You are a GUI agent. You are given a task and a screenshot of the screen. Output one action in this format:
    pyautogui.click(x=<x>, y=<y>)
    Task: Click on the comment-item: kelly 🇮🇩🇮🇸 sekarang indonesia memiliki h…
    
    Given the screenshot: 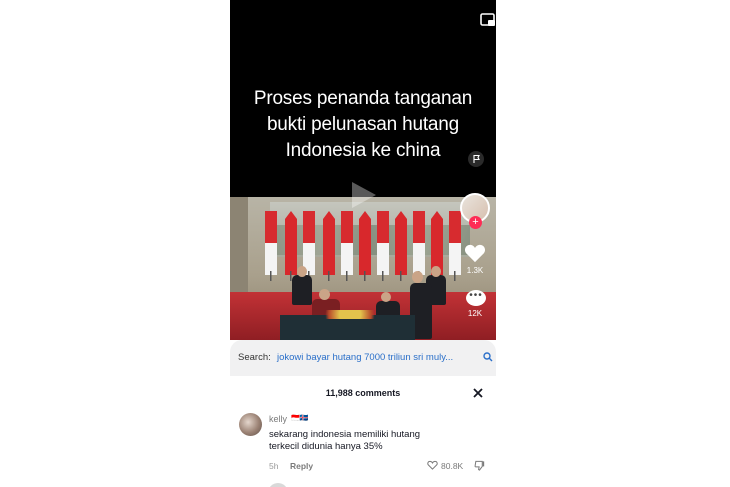 What is the action you would take?
    pyautogui.click(x=363, y=443)
    